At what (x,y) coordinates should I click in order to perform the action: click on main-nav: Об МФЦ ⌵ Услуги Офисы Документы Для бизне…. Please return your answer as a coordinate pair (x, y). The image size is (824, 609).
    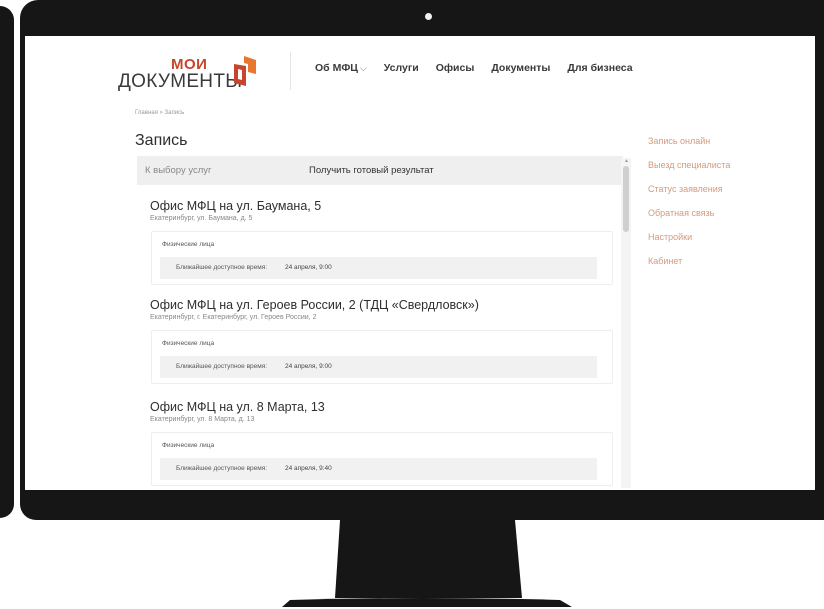
    Looking at the image, I should click on (482, 68).